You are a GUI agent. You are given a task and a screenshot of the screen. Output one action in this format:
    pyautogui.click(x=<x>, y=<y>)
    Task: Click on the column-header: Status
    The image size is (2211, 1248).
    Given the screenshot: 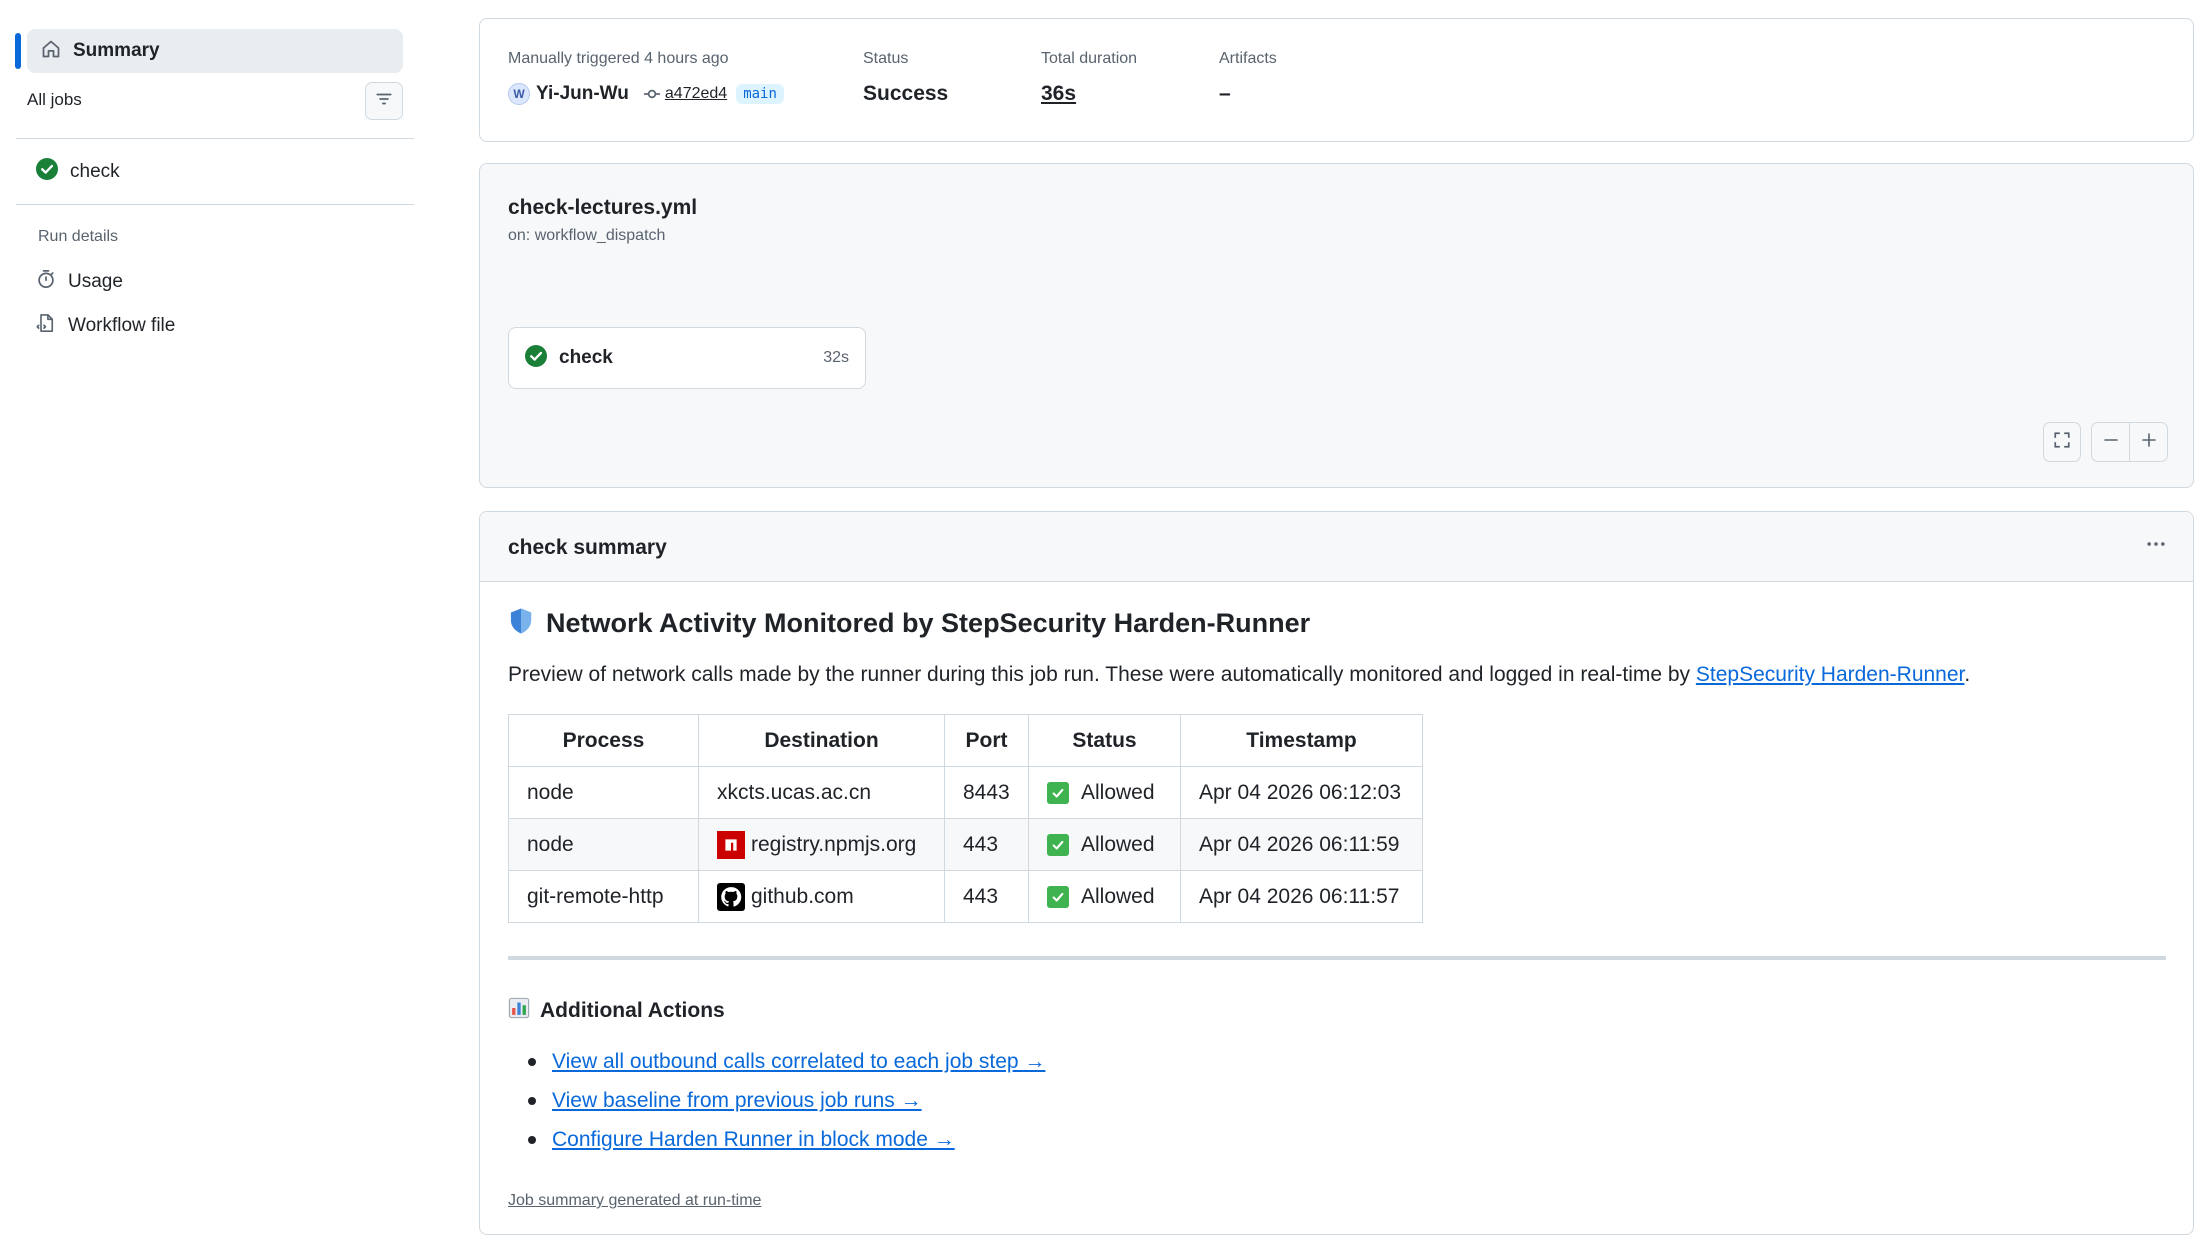 What is the action you would take?
    pyautogui.click(x=1104, y=740)
    